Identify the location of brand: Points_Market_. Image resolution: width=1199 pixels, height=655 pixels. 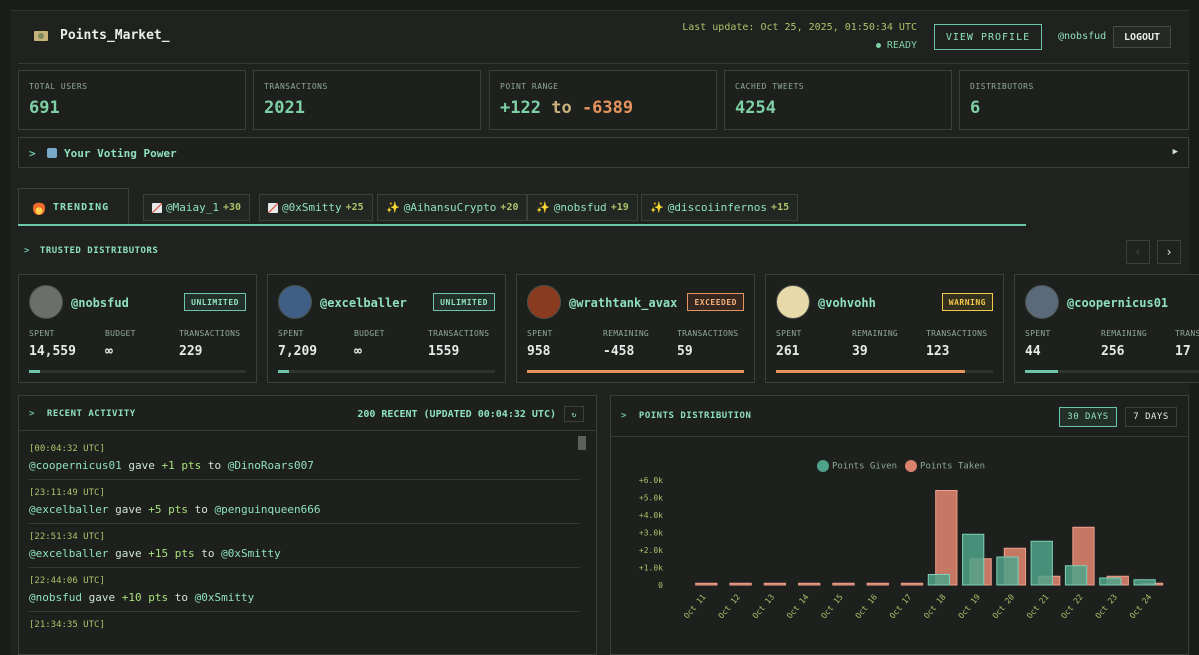
(102, 35).